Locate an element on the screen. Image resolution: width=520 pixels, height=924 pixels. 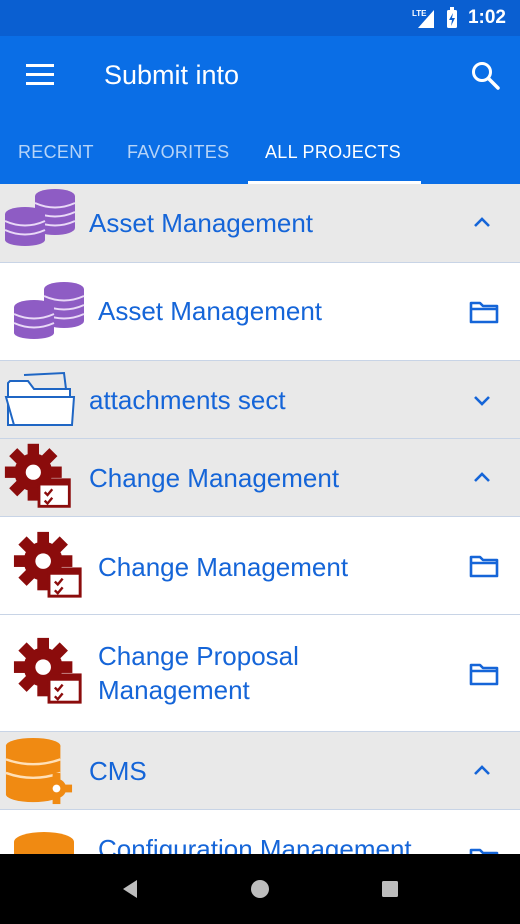
group-label: Change Management is located at coordinates (214, 478).